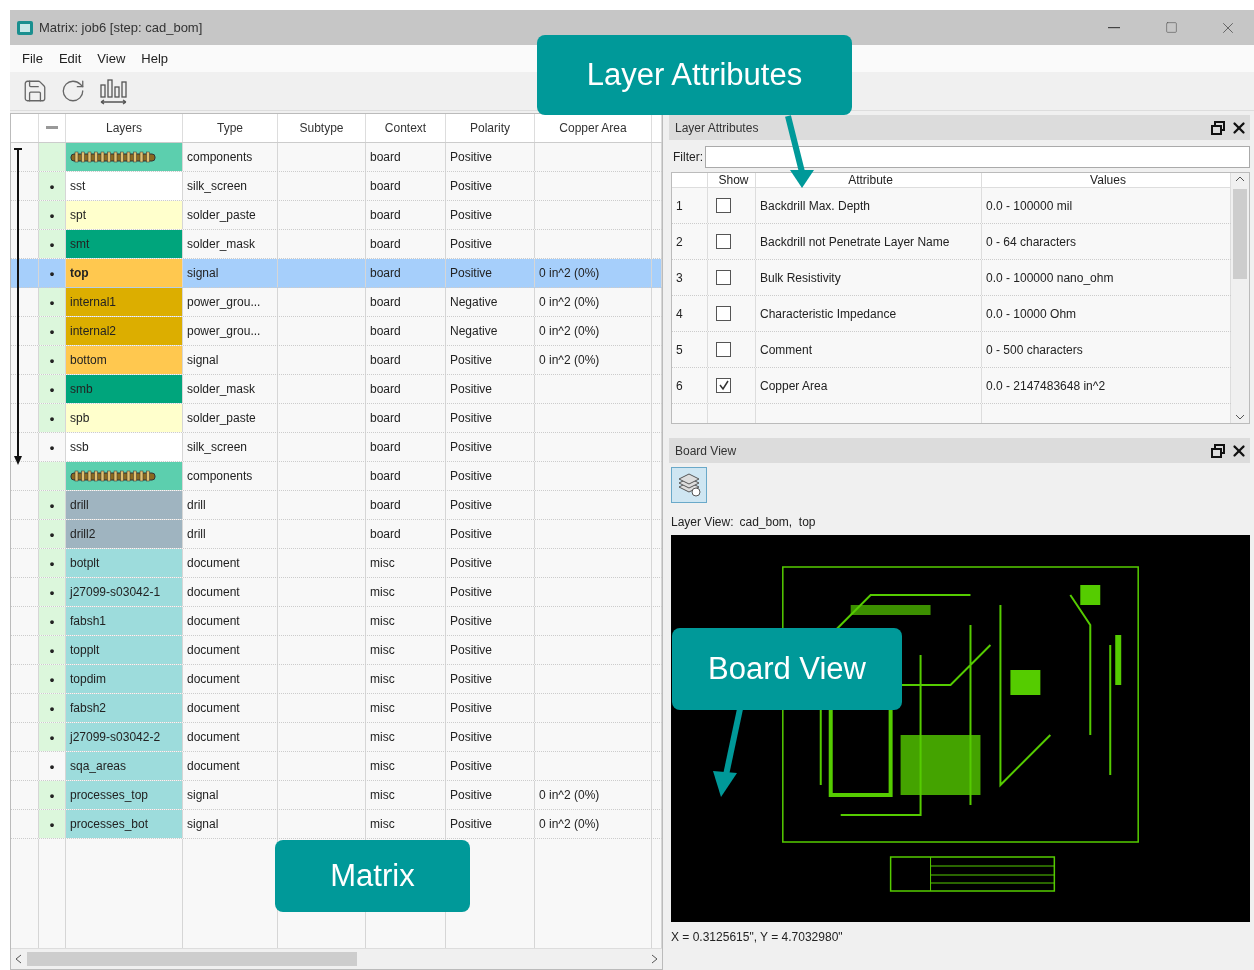  Describe the element at coordinates (124, 650) in the screenshot. I see `layer-name-cell: topplt` at that location.